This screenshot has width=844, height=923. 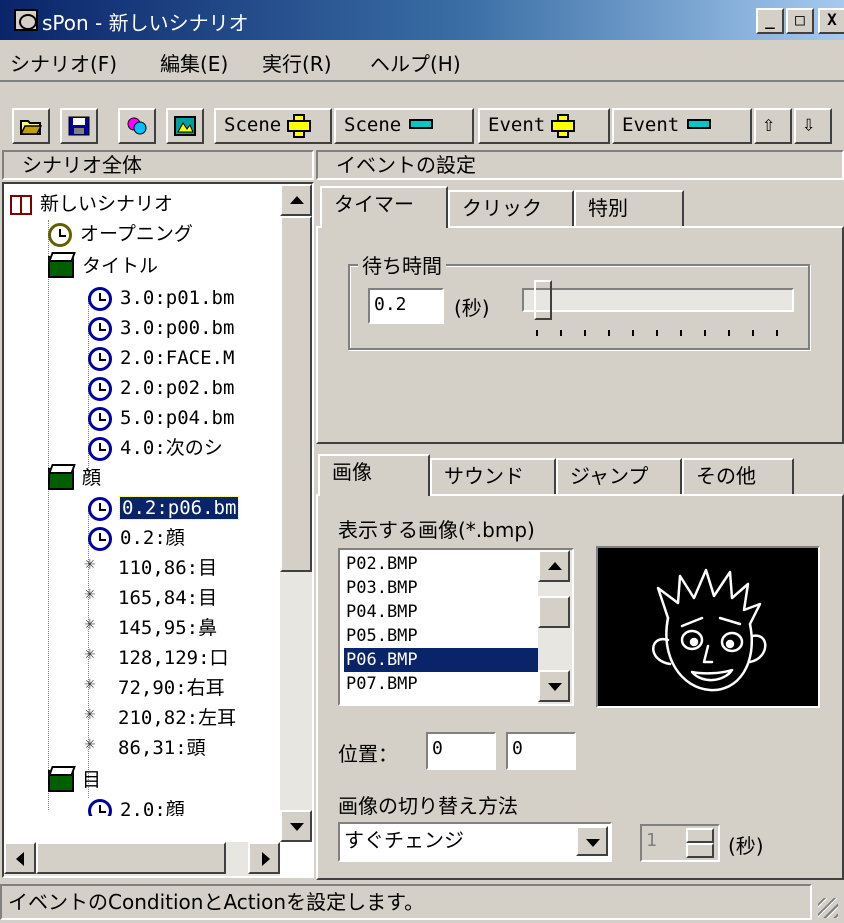 I want to click on menu-run: 実行(R), so click(x=297, y=62).